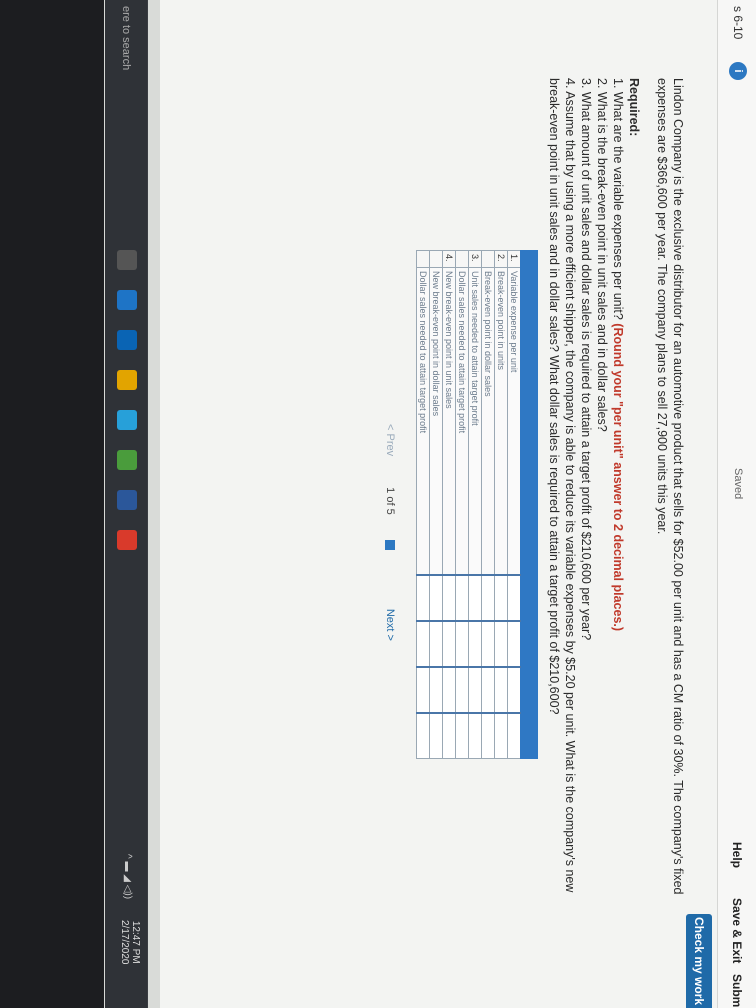  What do you see at coordinates (529, 504) in the screenshot?
I see `table-header-row` at bounding box center [529, 504].